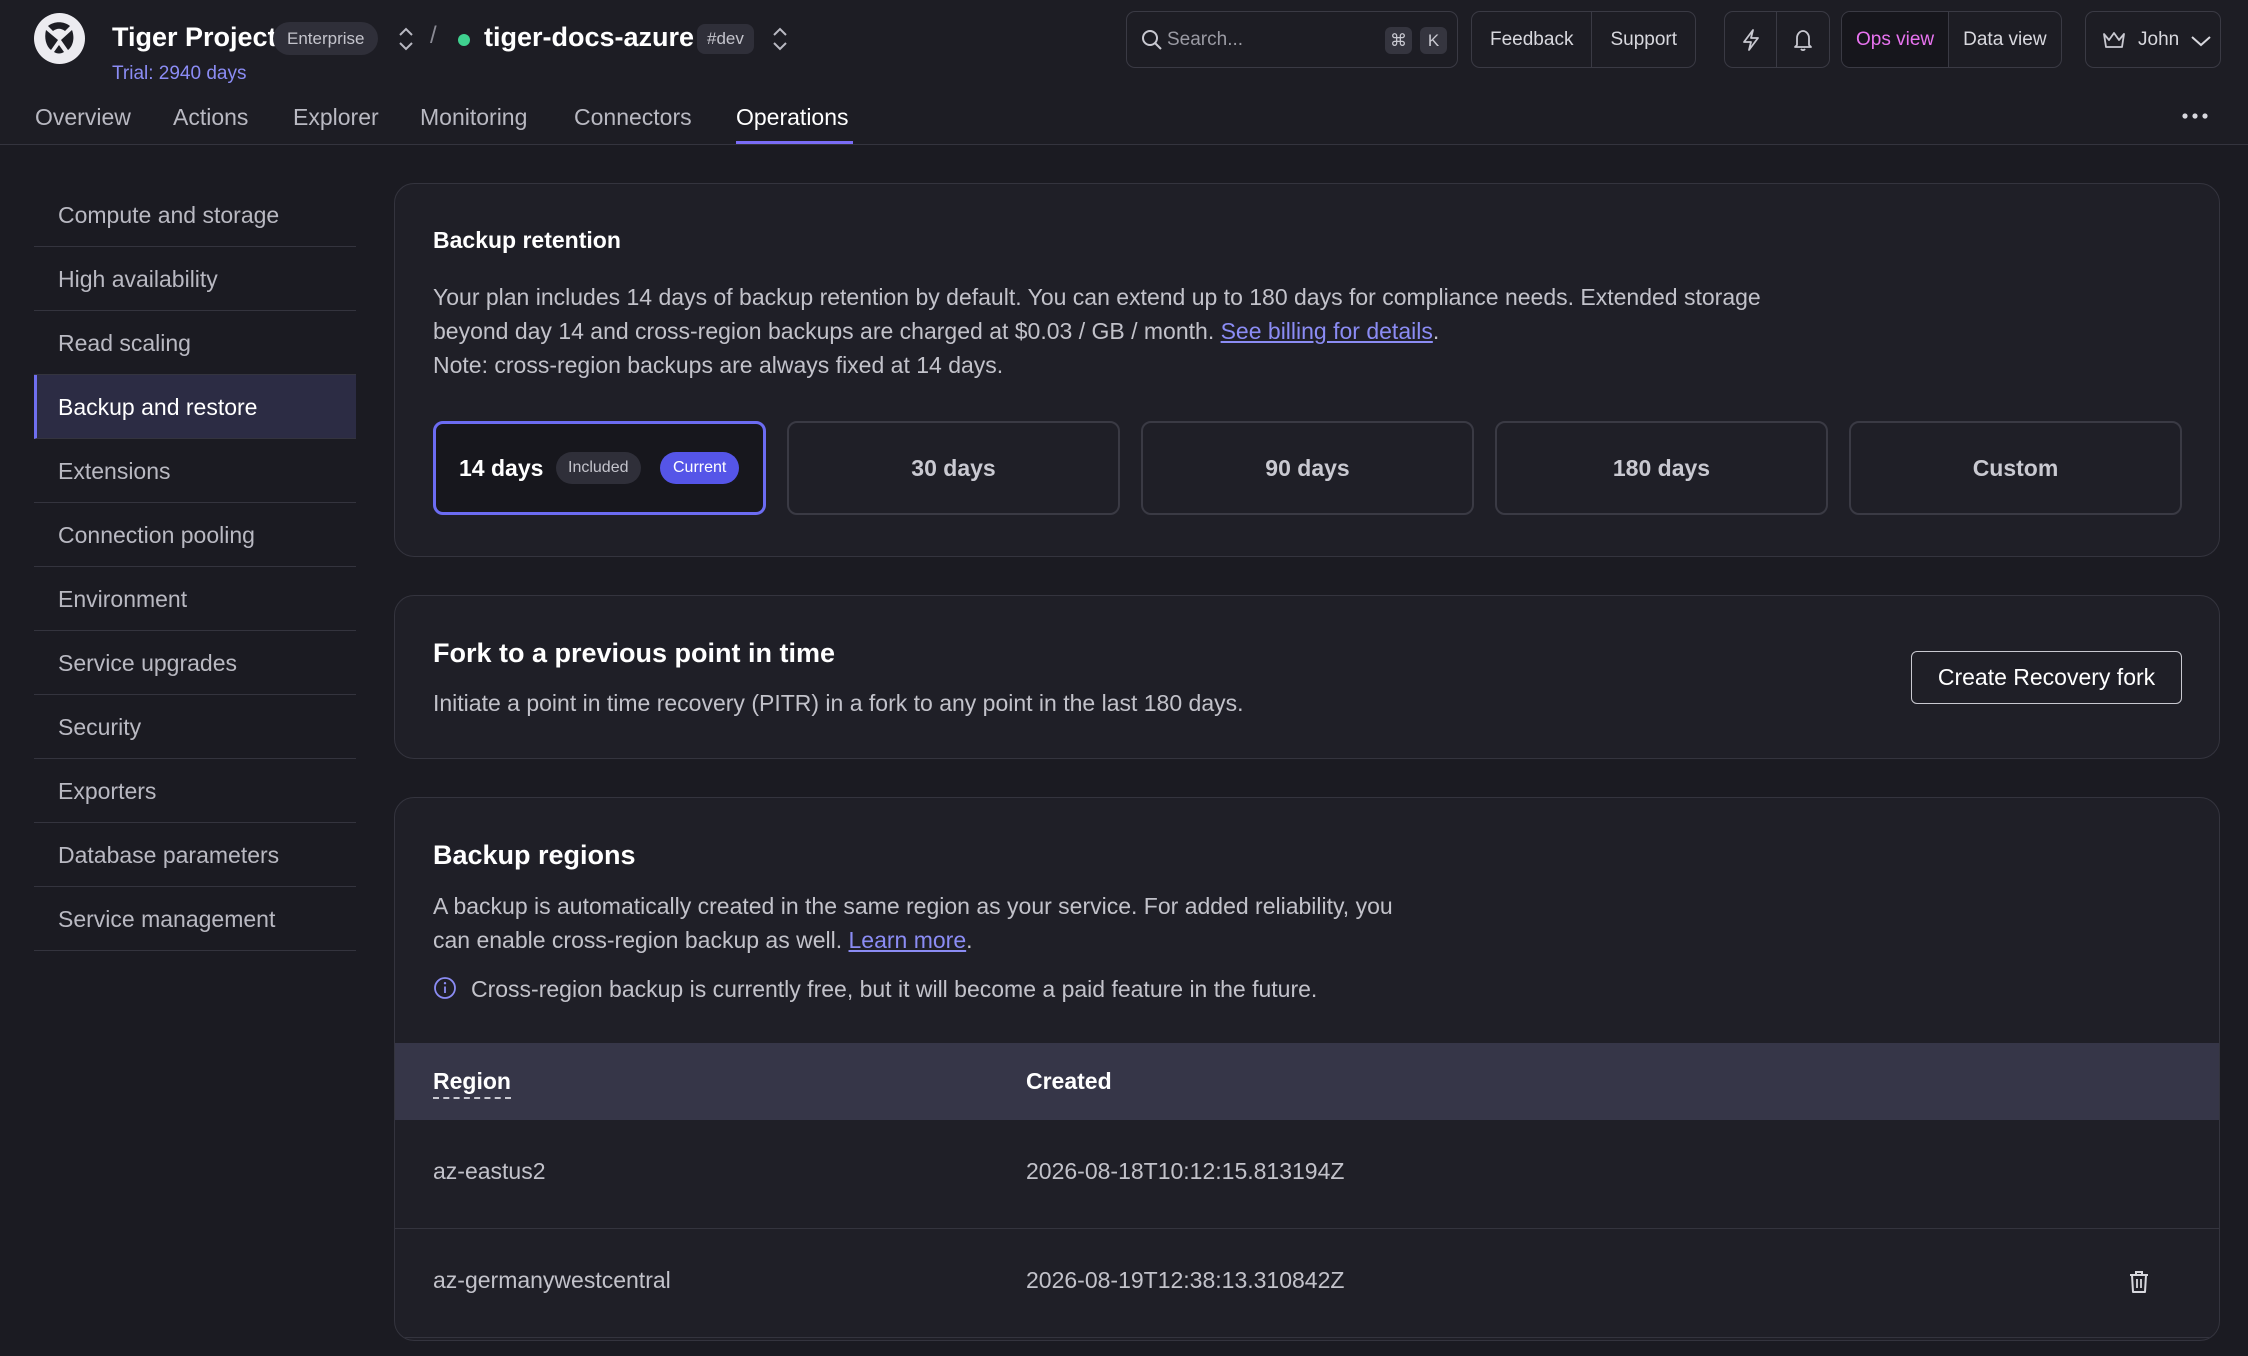 The image size is (2248, 1356). Describe the element at coordinates (195, 727) in the screenshot. I see `sidebar-item-security: Security` at that location.